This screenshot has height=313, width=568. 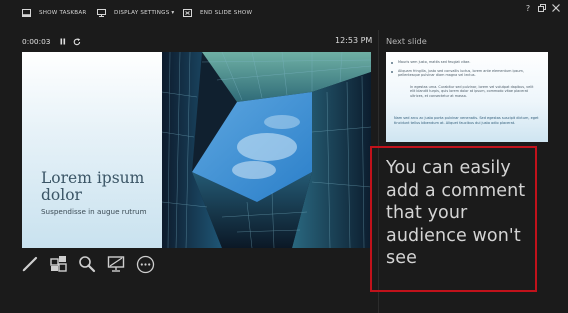 I want to click on timer-bar: 0:00:03, so click(x=51, y=41).